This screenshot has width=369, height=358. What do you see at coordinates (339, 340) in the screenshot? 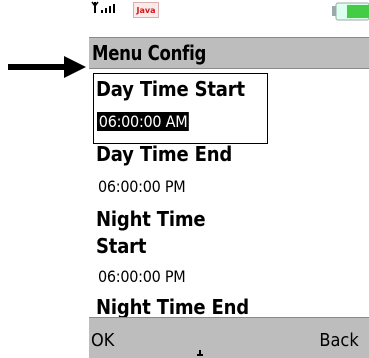
I see `back-softkey: Back` at bounding box center [339, 340].